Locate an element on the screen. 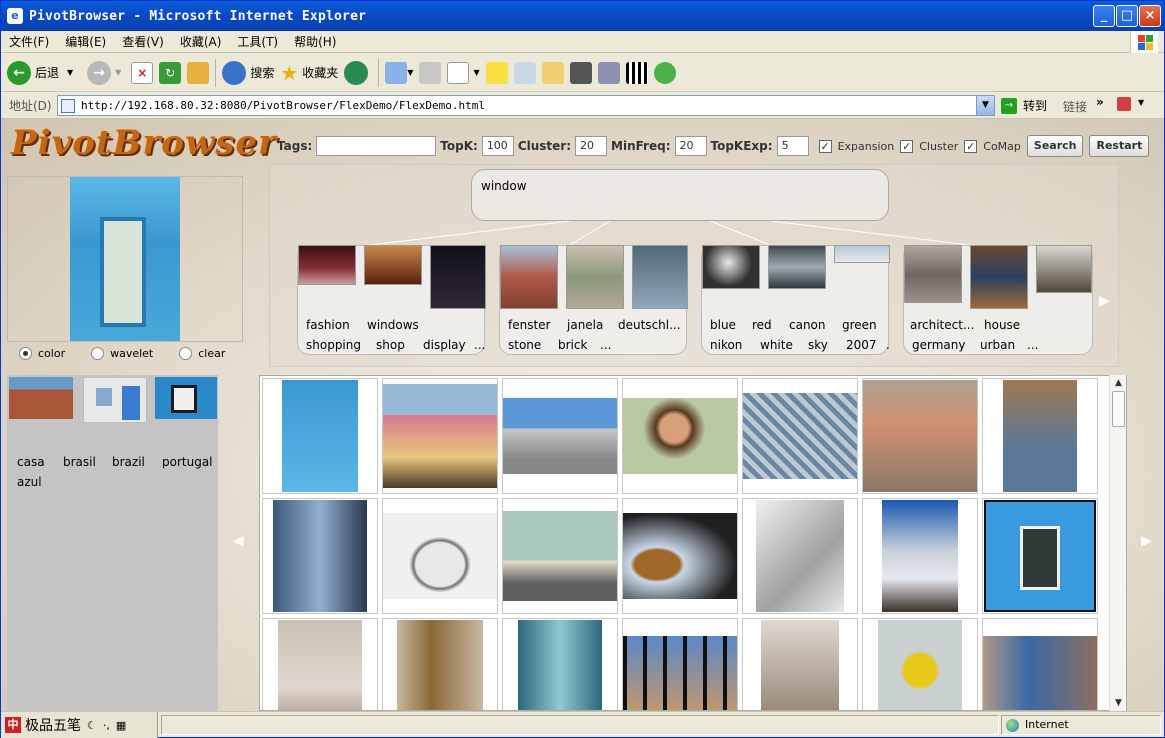  menu-file: 文件(F) is located at coordinates (29, 41).